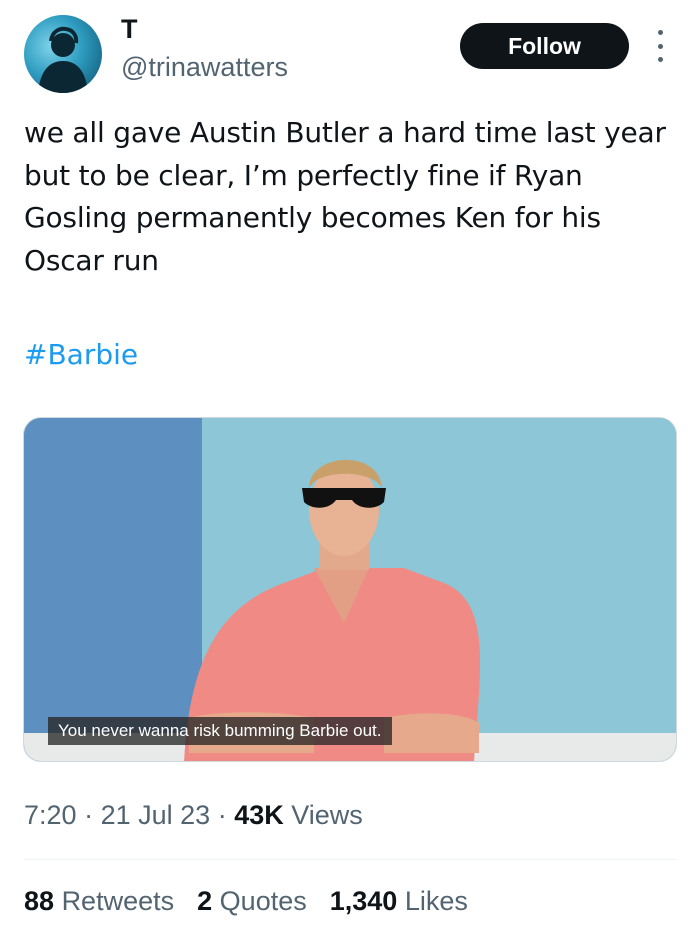 This screenshot has height=941, width=700. What do you see at coordinates (204, 67) in the screenshot?
I see `user-handle: @trinawatters` at bounding box center [204, 67].